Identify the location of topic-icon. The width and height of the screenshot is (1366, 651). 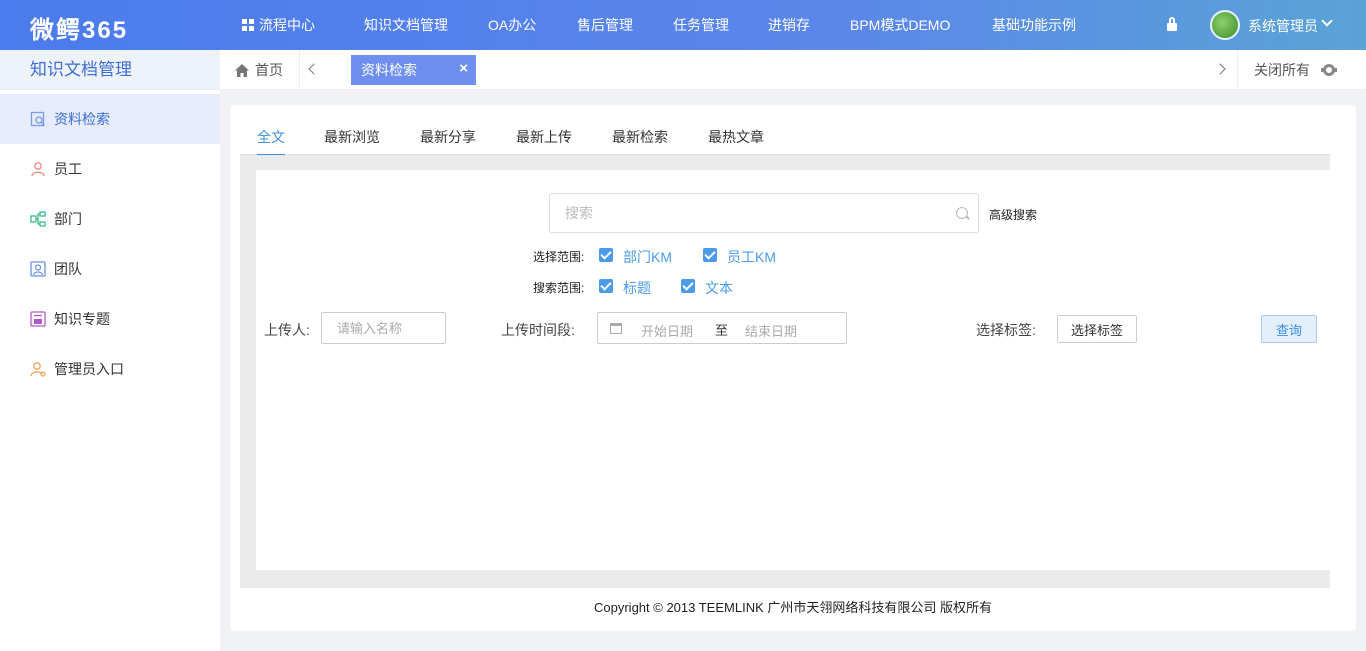
(38, 319).